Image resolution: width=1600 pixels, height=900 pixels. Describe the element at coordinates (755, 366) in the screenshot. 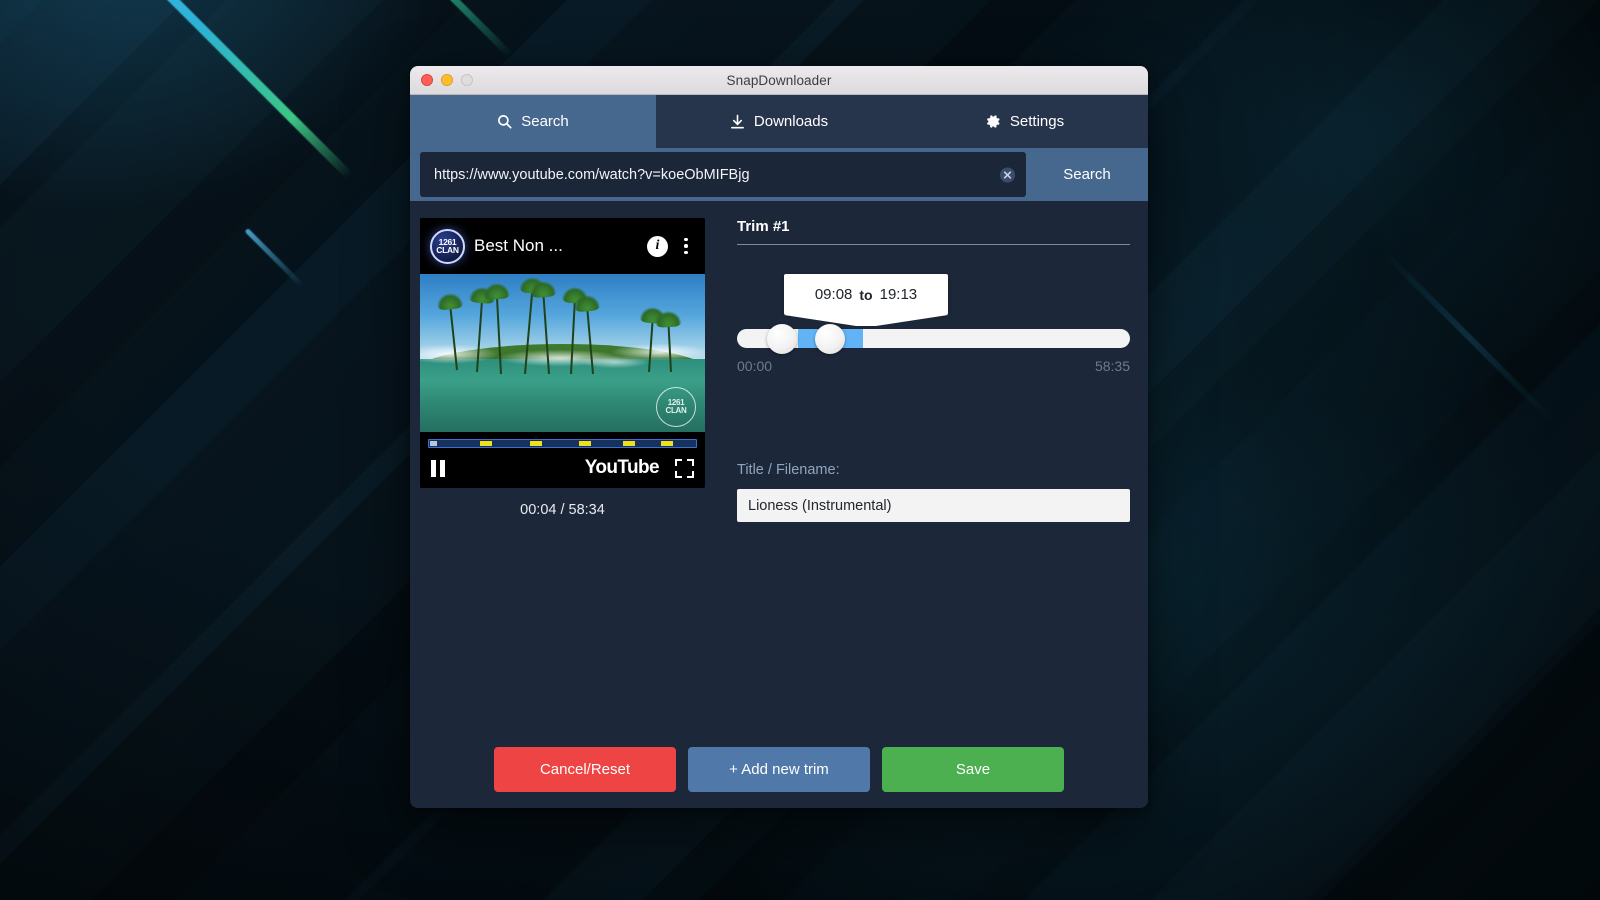

I see `trim-range-min: 00:00` at that location.